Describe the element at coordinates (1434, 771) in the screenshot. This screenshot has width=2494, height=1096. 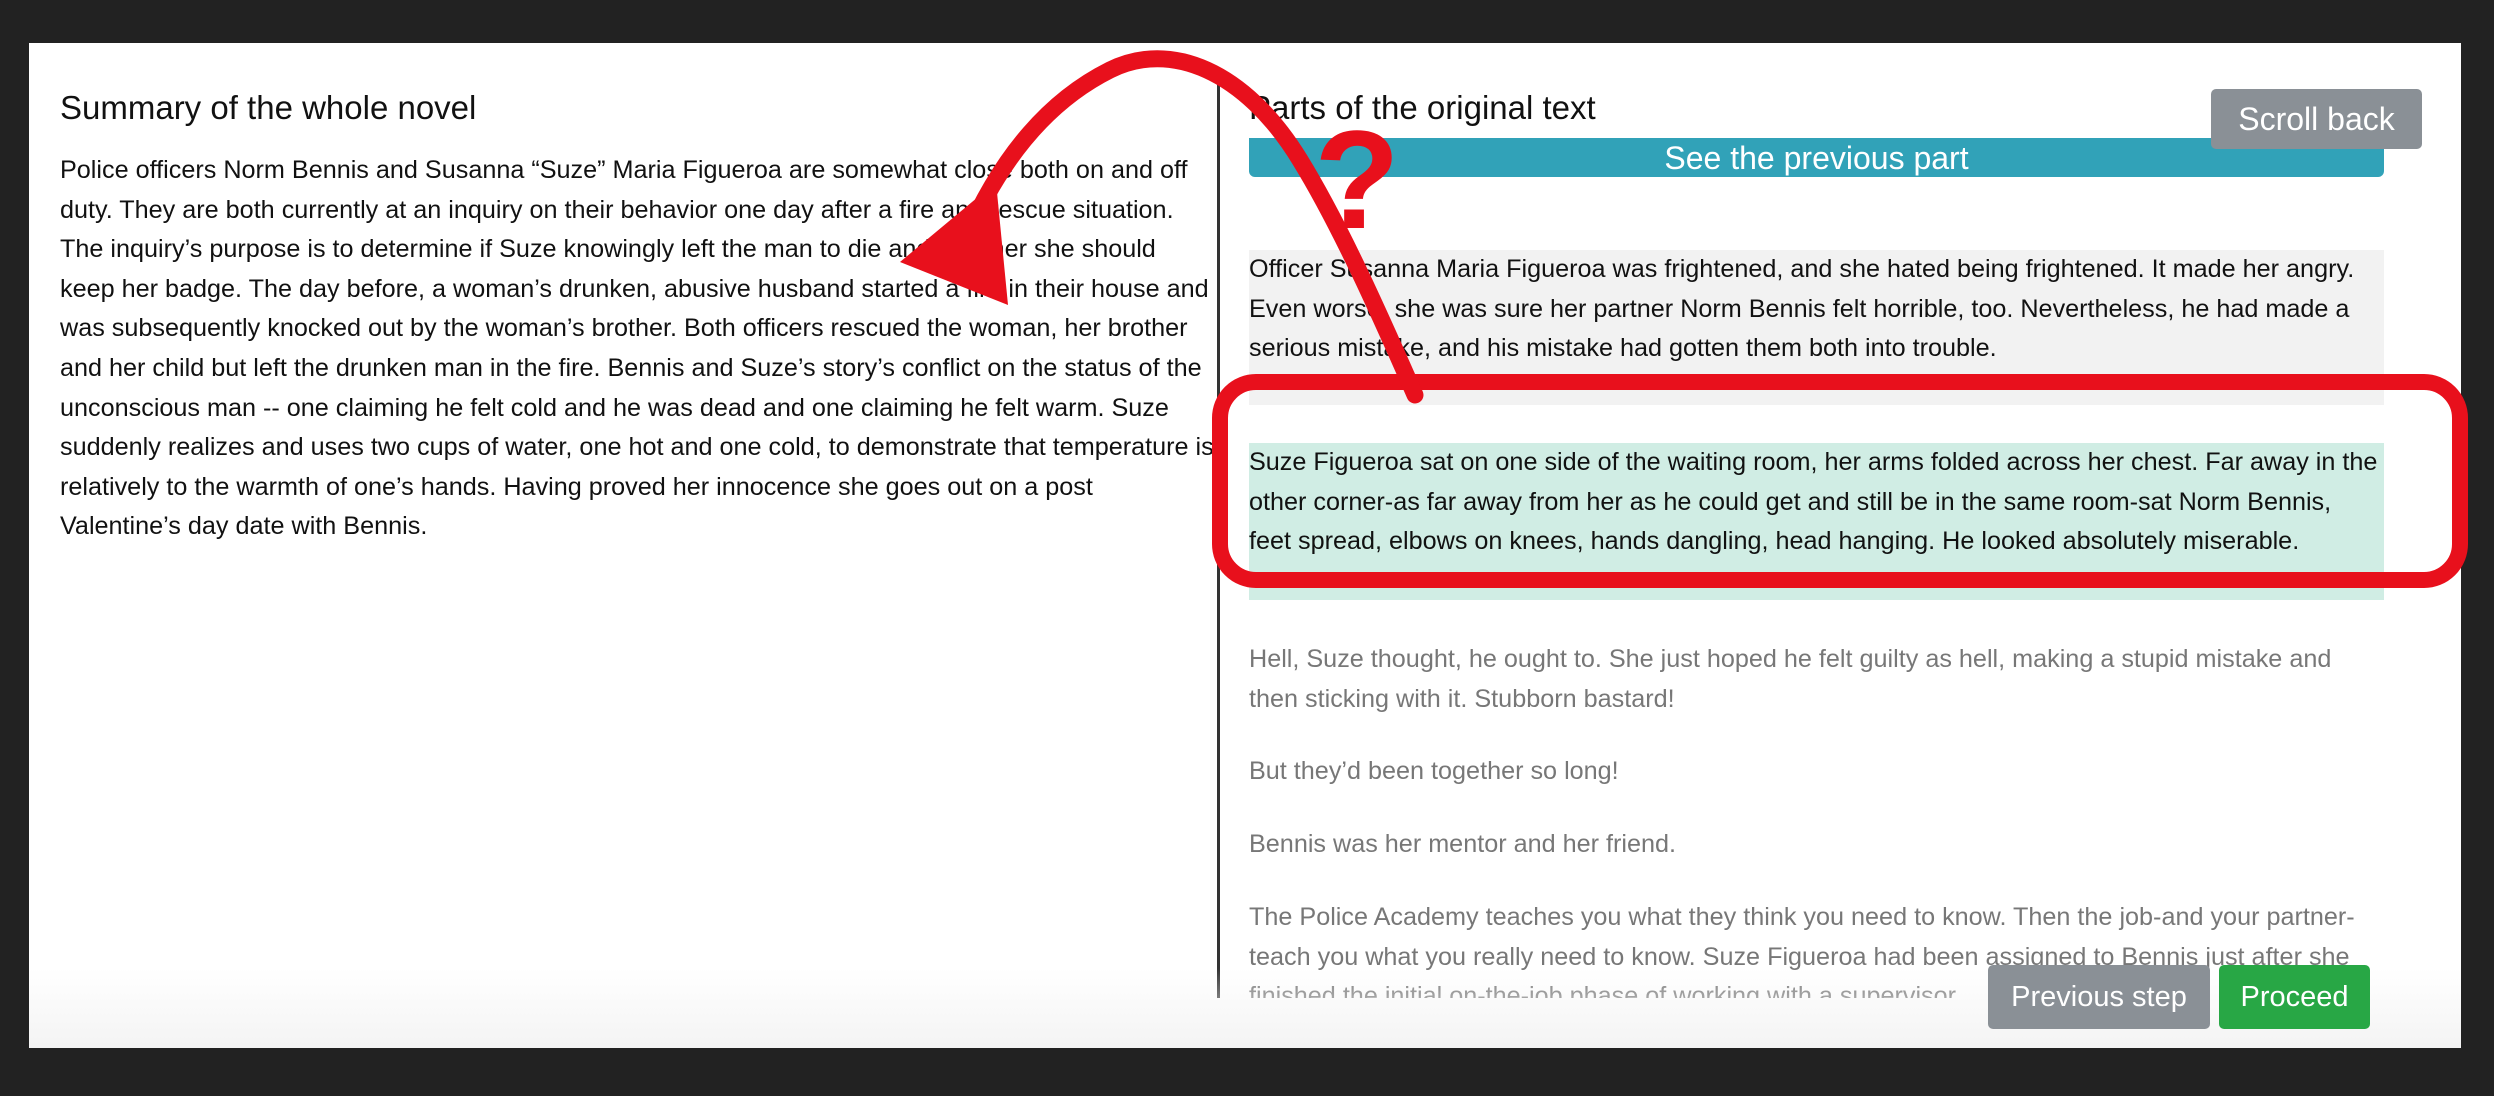
I see `paragraph: But they’d been together so long!` at that location.